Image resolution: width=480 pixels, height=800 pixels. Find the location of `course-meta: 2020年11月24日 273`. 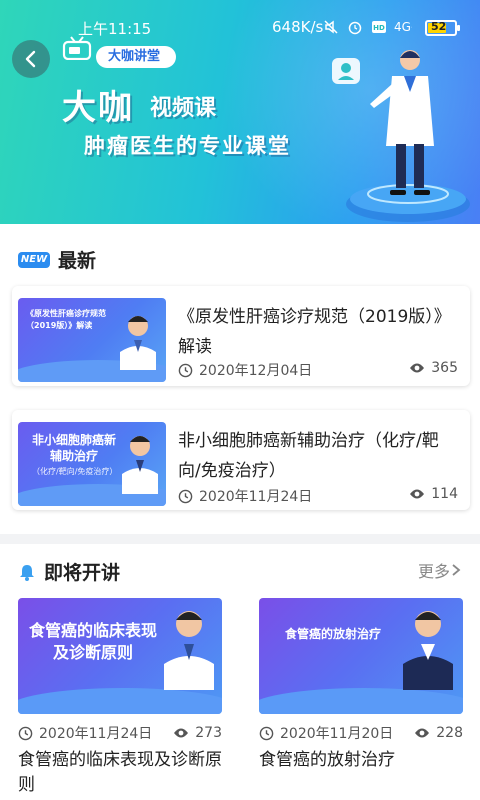

course-meta: 2020年11月24日 273 is located at coordinates (120, 733).